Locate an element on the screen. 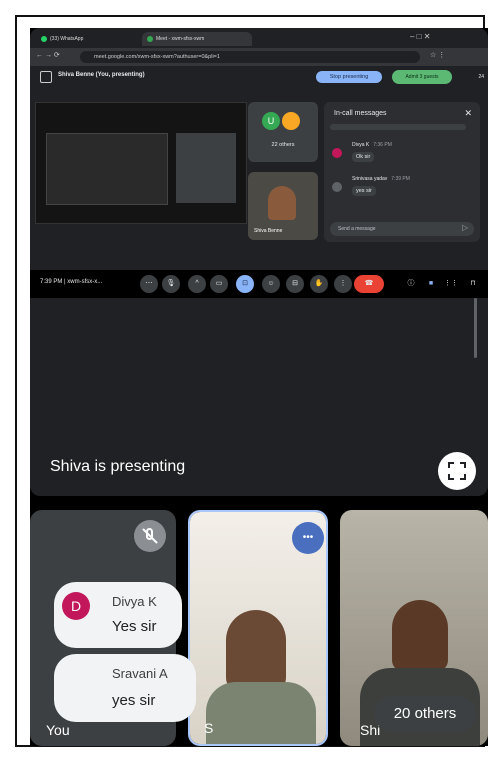  microphone-icon: 🎙 is located at coordinates (171, 284).